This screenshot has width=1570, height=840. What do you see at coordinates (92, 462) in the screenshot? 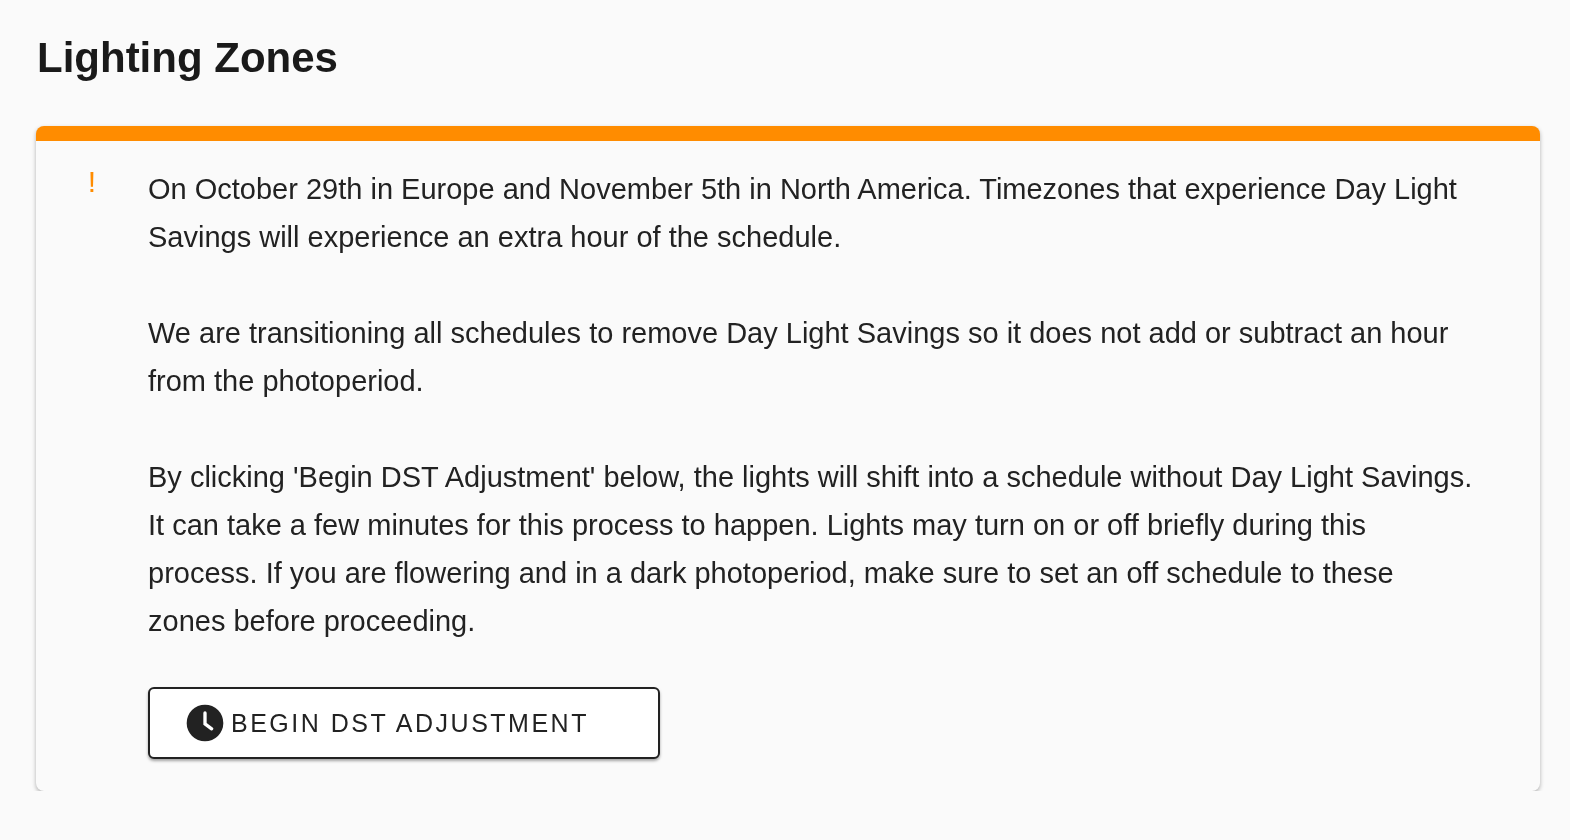
I see `exclamation-icon: !` at bounding box center [92, 462].